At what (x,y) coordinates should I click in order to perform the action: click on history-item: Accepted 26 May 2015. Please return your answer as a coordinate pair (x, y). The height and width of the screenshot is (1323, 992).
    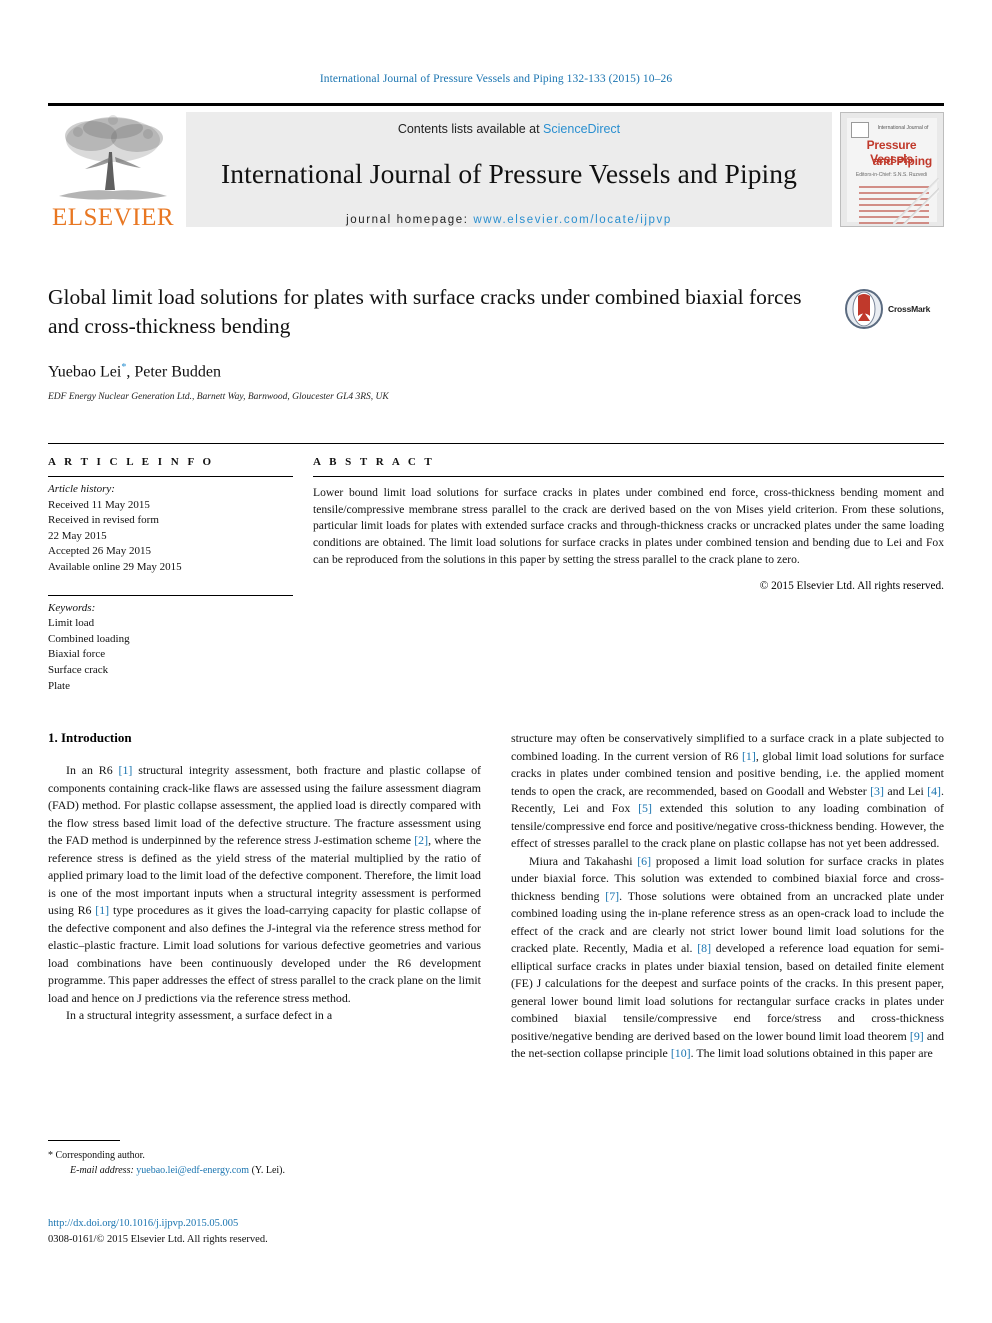
    Looking at the image, I should click on (99, 551).